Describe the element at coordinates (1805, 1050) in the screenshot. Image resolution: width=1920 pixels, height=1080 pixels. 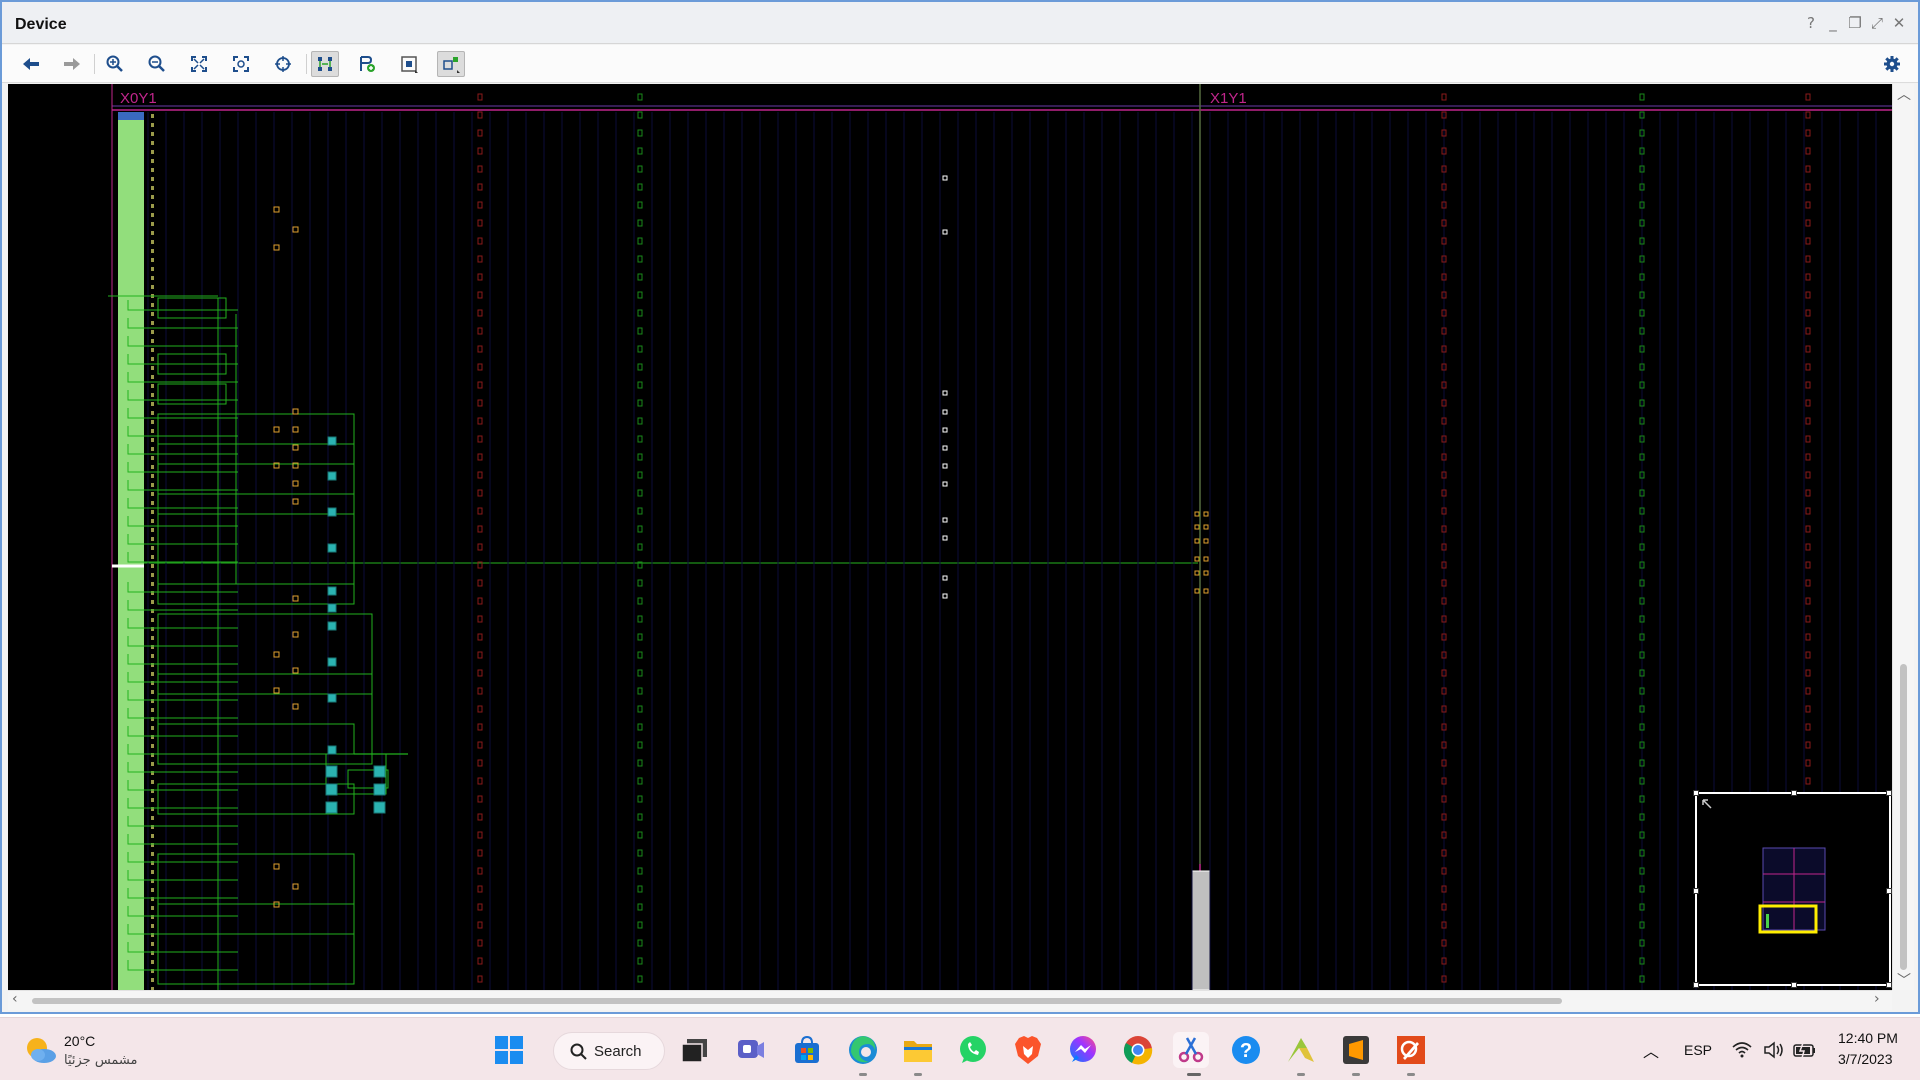
I see `battery-icon` at that location.